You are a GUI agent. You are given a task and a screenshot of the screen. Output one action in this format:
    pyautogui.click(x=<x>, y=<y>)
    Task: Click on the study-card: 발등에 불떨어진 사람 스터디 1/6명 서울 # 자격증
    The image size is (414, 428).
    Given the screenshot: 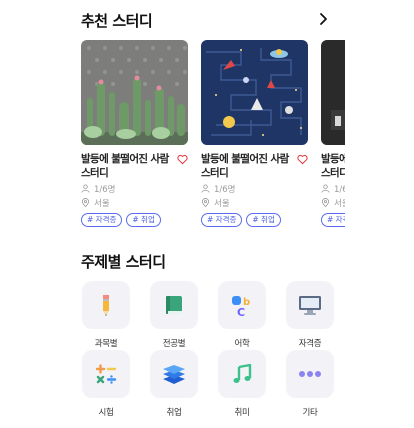 What is the action you would take?
    pyautogui.click(x=333, y=133)
    